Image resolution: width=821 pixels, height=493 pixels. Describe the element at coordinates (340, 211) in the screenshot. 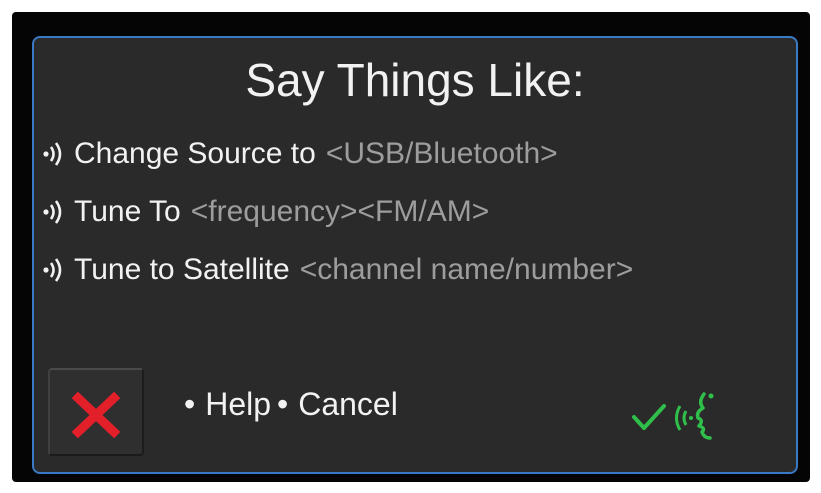

I see `command-parameter: <frequency><FM/AM>` at that location.